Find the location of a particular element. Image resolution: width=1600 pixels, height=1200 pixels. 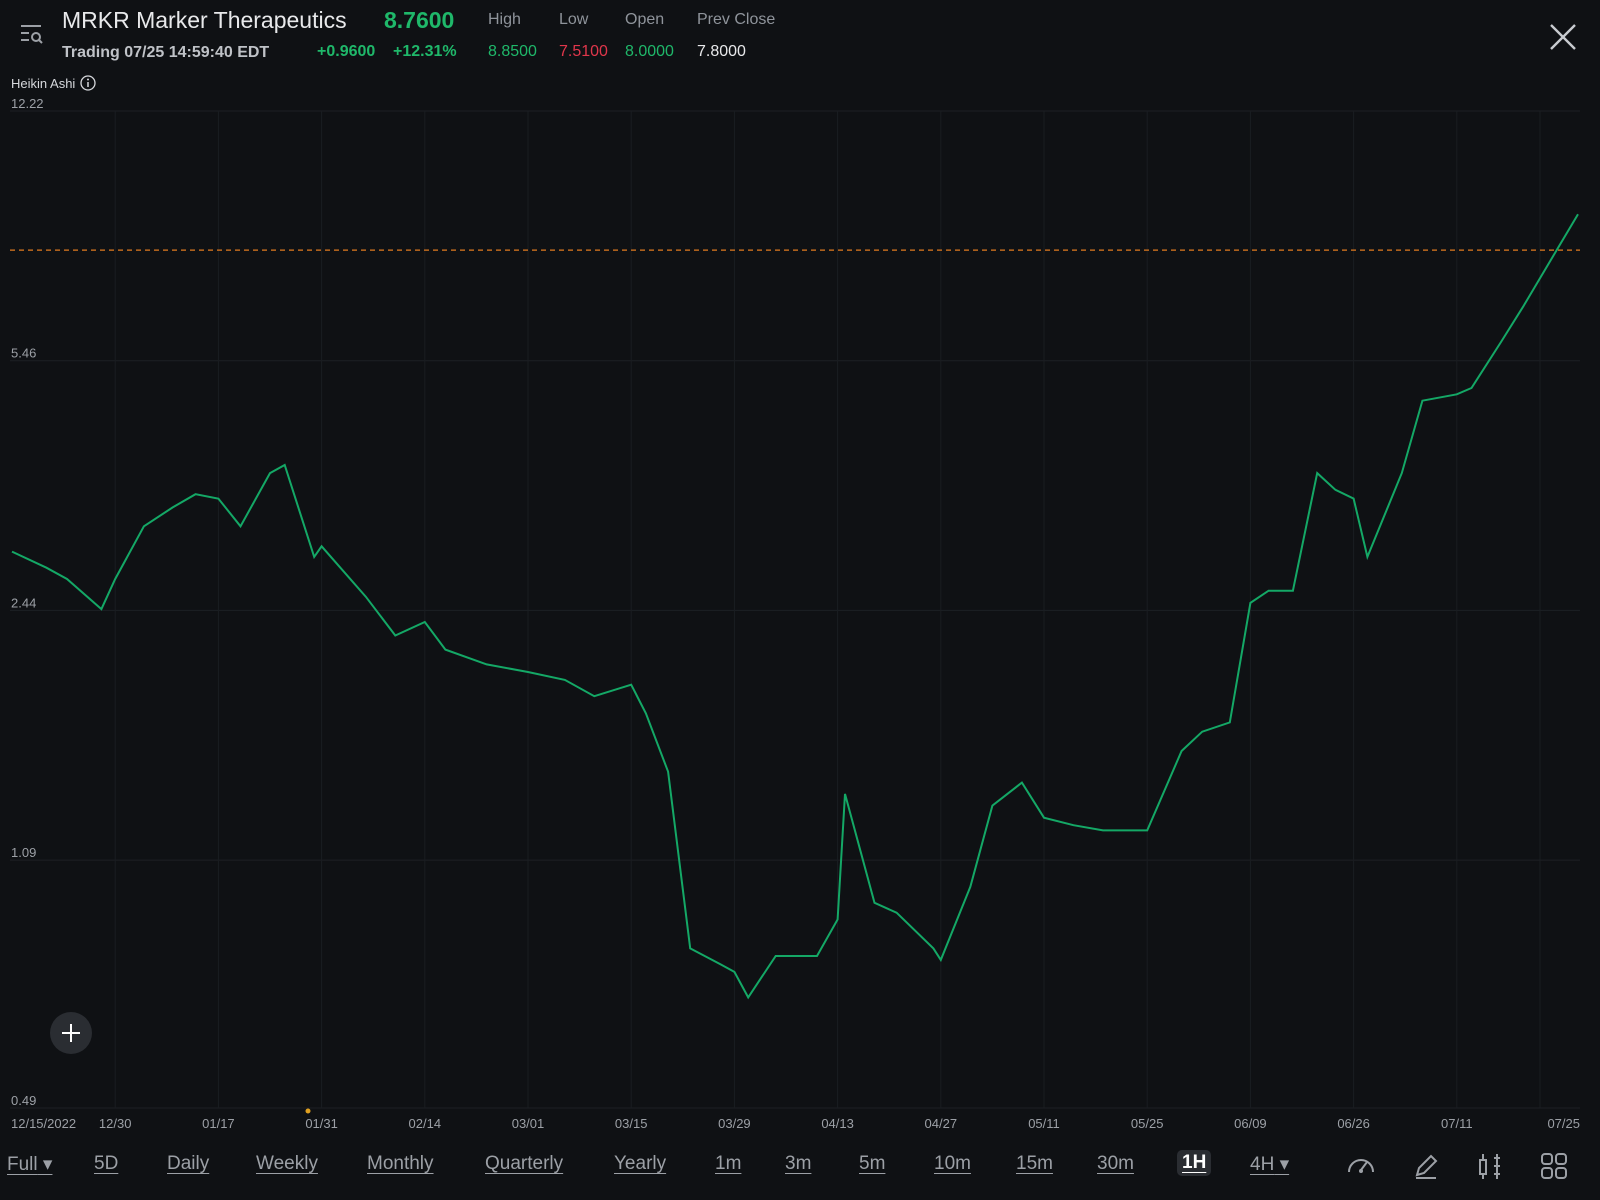

last-price: 8.7600 is located at coordinates (419, 20).